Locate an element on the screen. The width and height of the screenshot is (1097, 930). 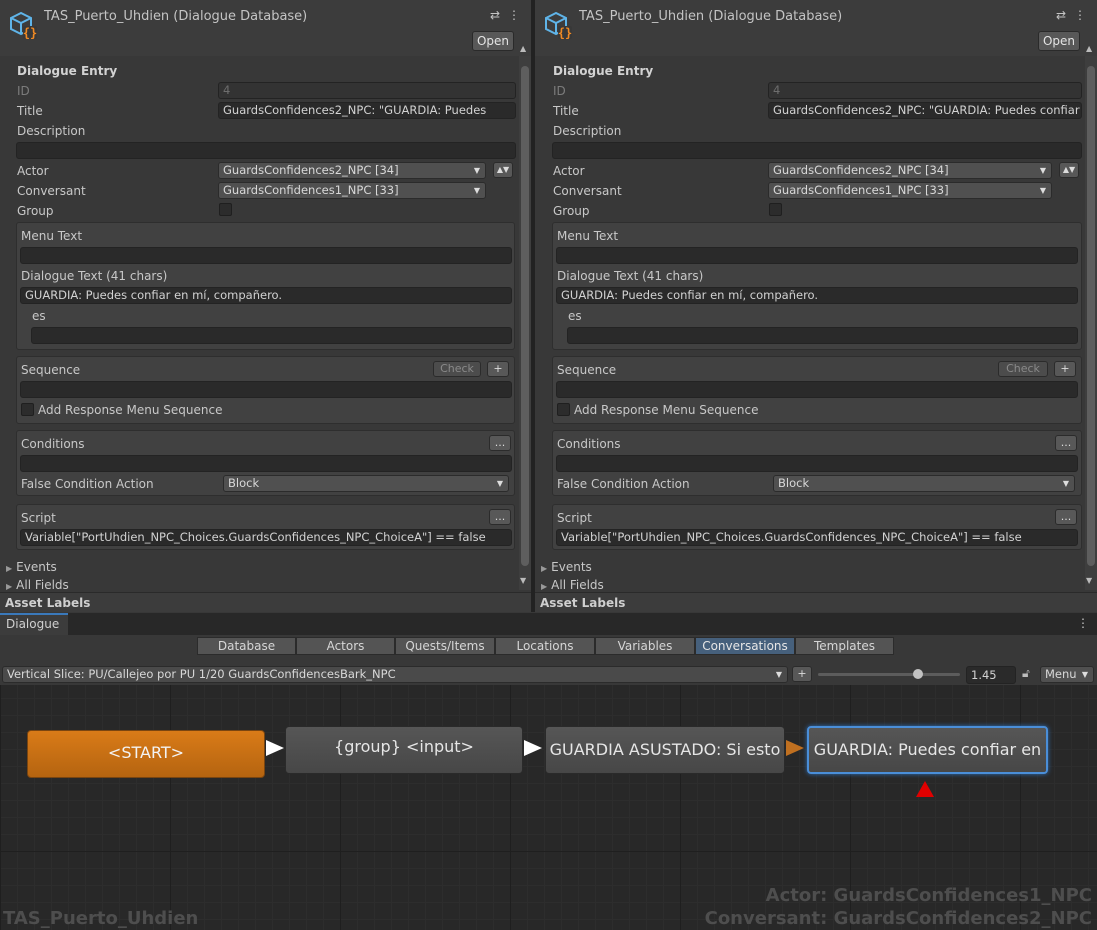
guardia-confiar-node: GUARDIA: Puedes confiar en is located at coordinates (927, 750).